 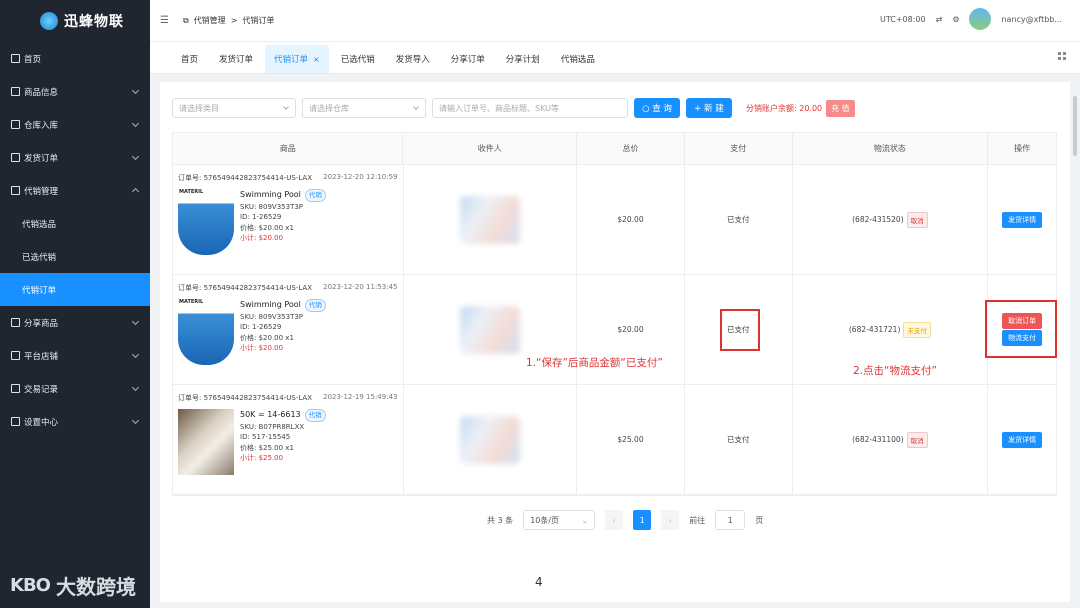 What do you see at coordinates (75, 256) in the screenshot?
I see `sidebar-subitem-selected-consignment: 已选代销` at bounding box center [75, 256].